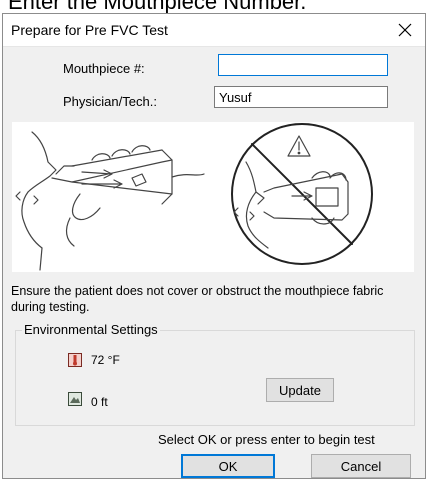 This screenshot has width=432, height=480. Describe the element at coordinates (75, 360) in the screenshot. I see `thermometer-icon` at that location.